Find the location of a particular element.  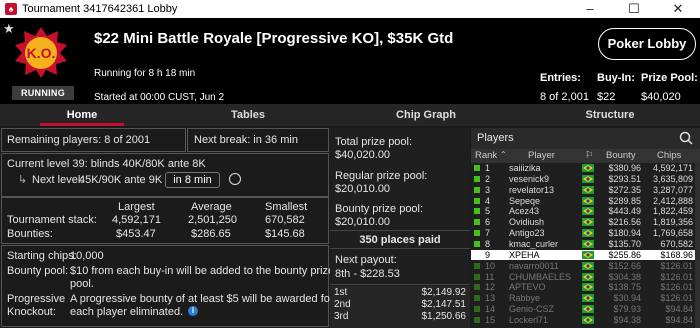

clock-icon is located at coordinates (235, 179).